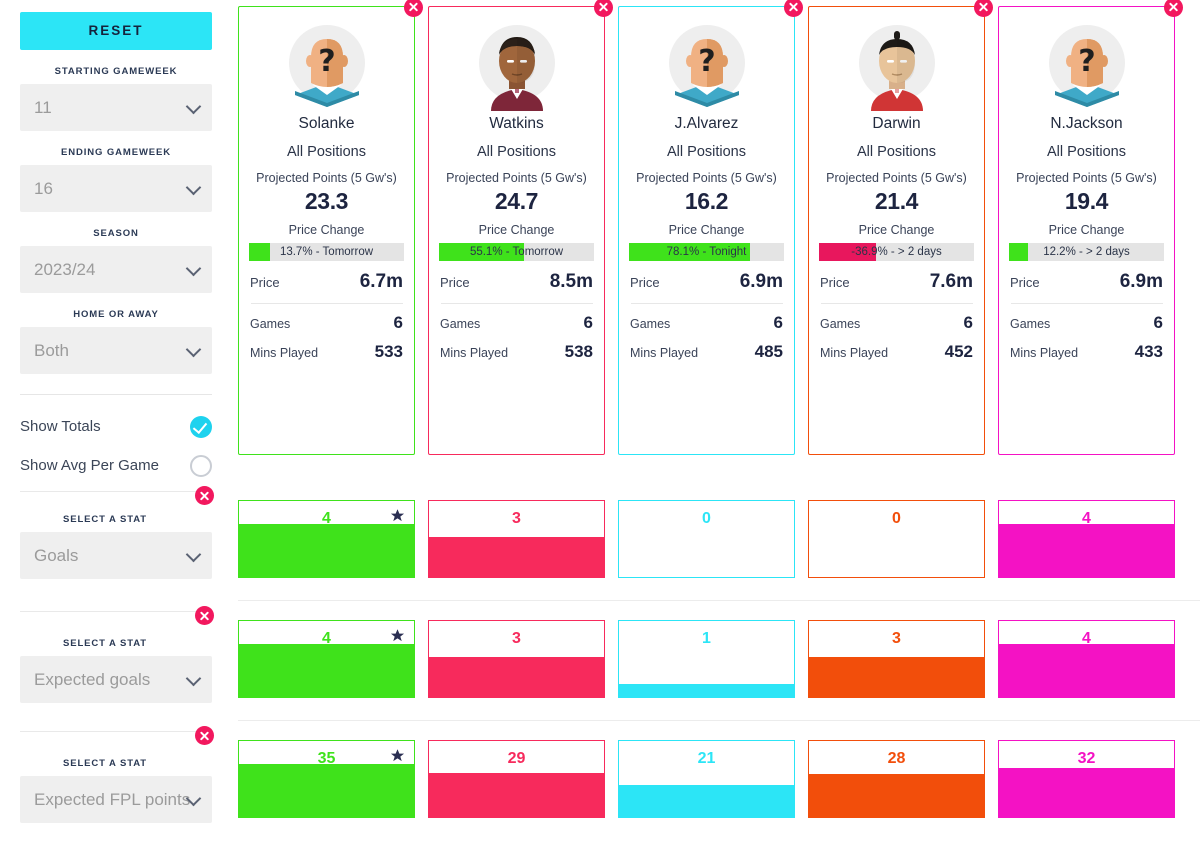 The image size is (1200, 843). What do you see at coordinates (896, 758) in the screenshot?
I see `stat-bar-value: 28` at bounding box center [896, 758].